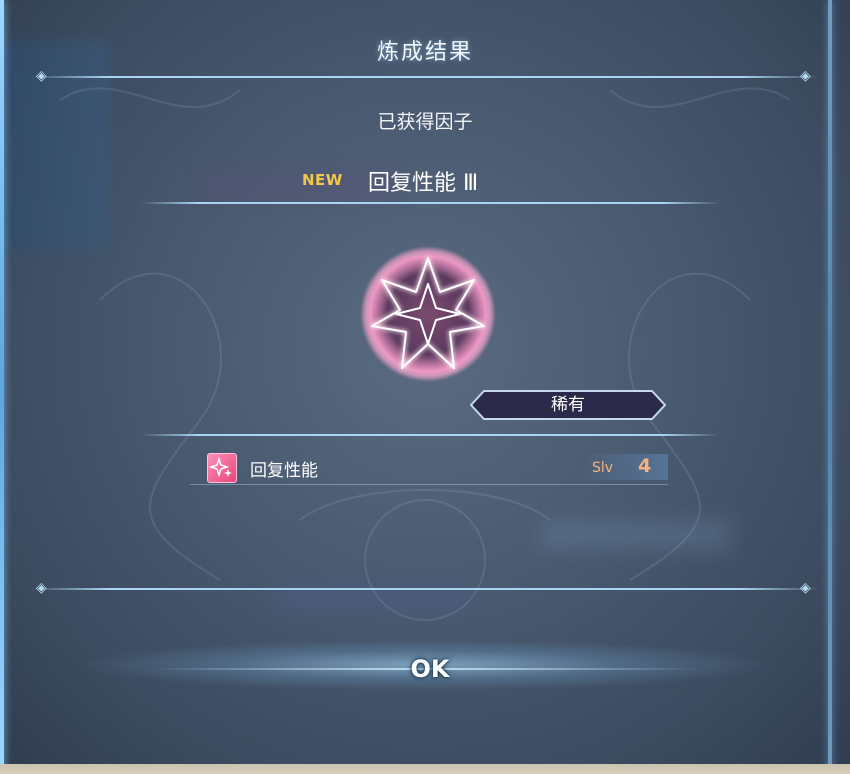 The width and height of the screenshot is (850, 774). Describe the element at coordinates (425, 77) in the screenshot. I see `title-divider` at that location.